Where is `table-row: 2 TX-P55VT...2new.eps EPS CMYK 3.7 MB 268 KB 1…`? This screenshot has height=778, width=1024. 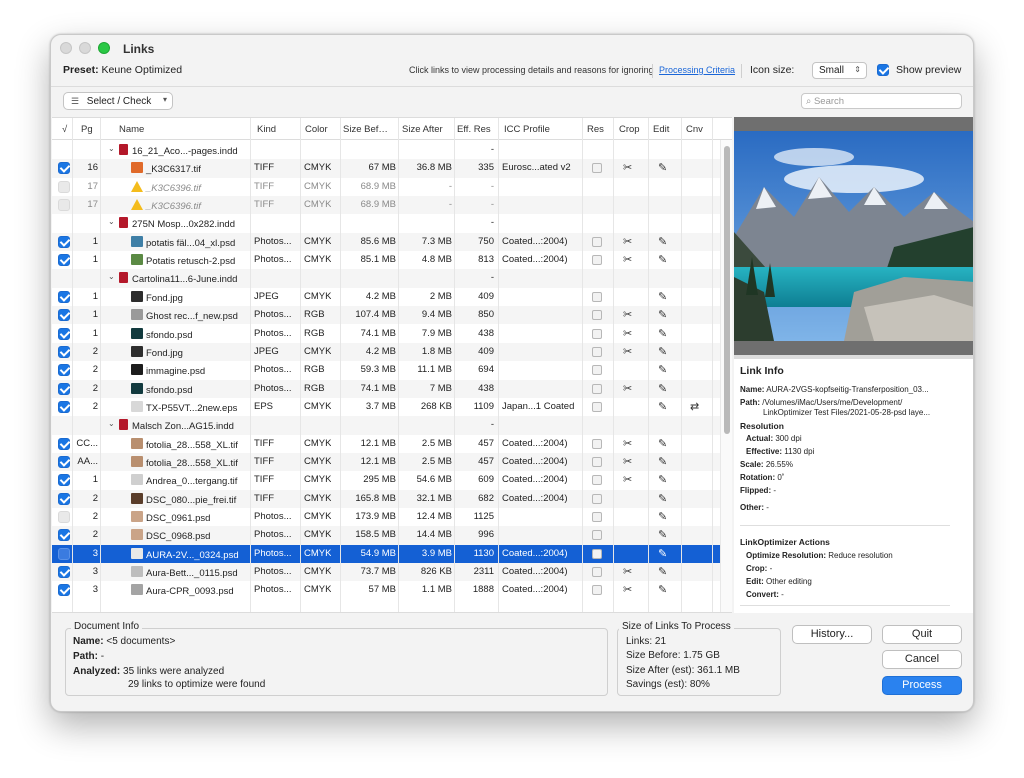 table-row: 2 TX-P55VT...2new.eps EPS CMYK 3.7 MB 268 KB 1… is located at coordinates (386, 407).